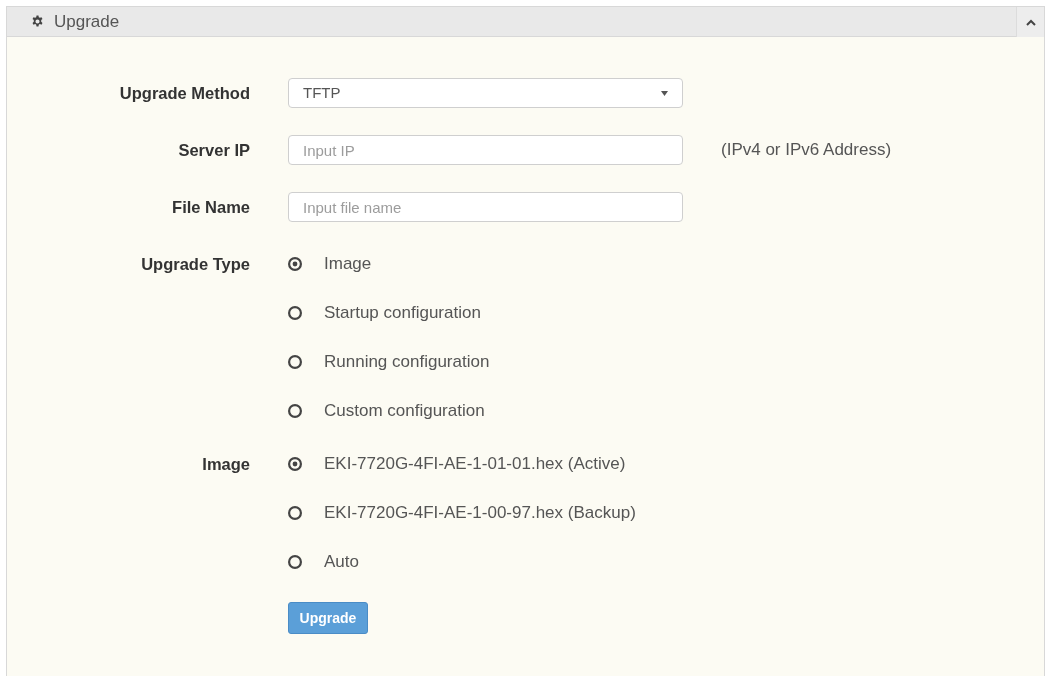 The width and height of the screenshot is (1051, 676). What do you see at coordinates (87, 21) in the screenshot?
I see `panel-title: Upgrade` at bounding box center [87, 21].